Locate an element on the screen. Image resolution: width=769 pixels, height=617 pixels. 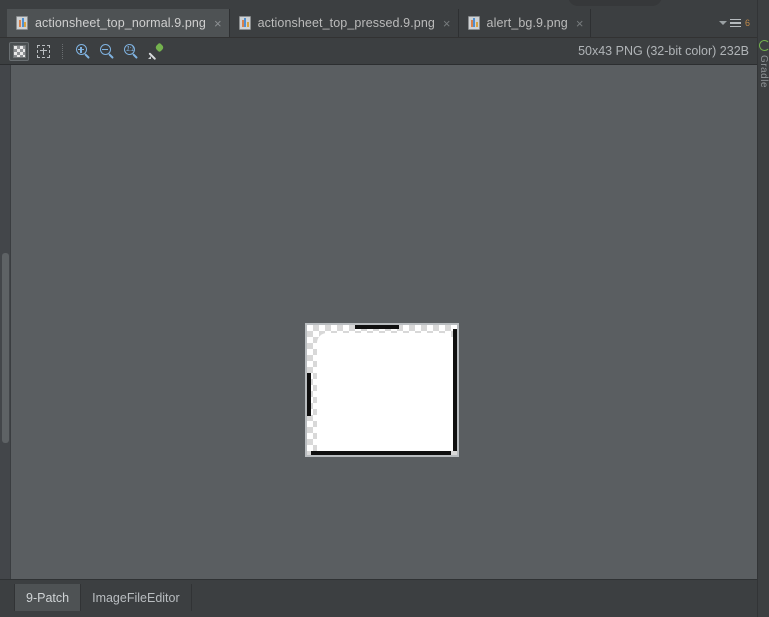
grid-icon is located at coordinates (43, 51).